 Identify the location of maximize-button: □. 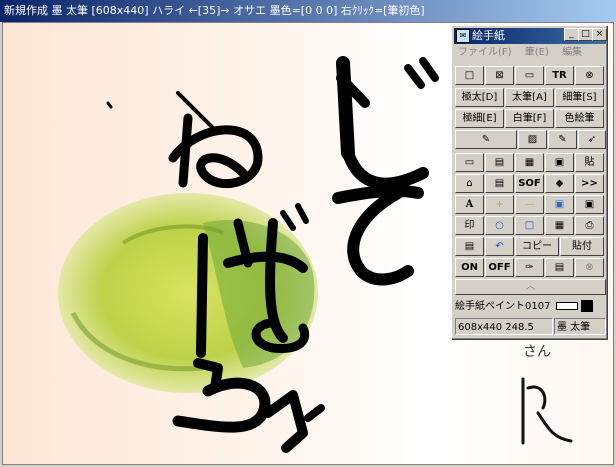
(585, 34).